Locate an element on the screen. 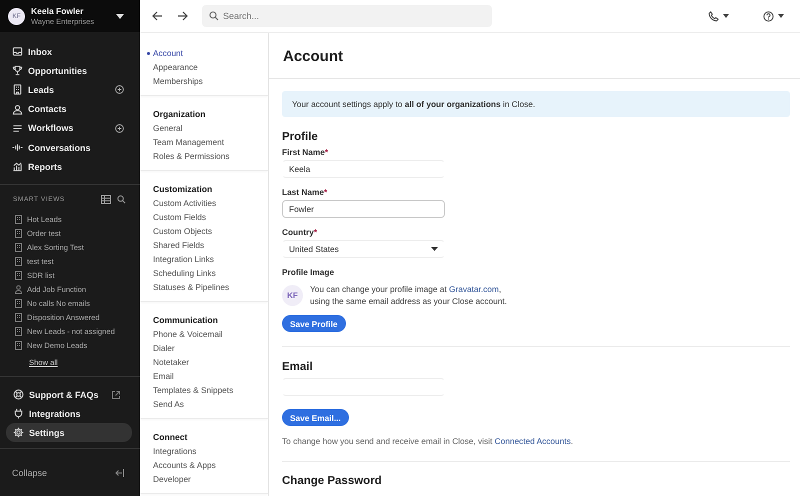  settings-nav-item: Dialer is located at coordinates (207, 348).